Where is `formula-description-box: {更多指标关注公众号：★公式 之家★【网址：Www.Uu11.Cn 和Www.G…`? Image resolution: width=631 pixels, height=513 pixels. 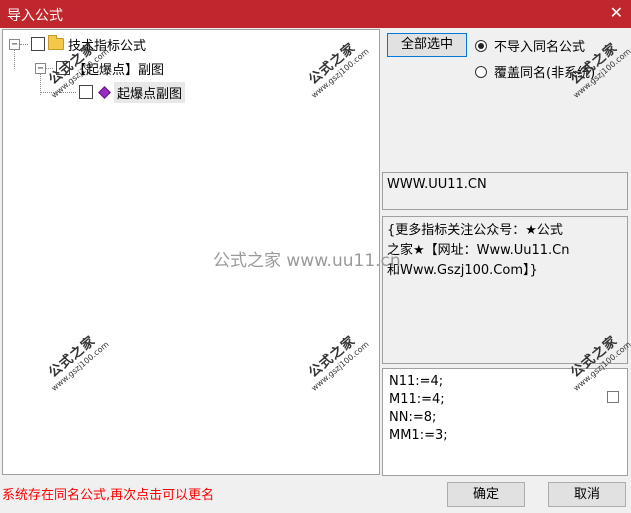 formula-description-box: {更多指标关注公众号：★公式 之家★【网址：Www.Uu11.Cn 和Www.G… is located at coordinates (505, 290).